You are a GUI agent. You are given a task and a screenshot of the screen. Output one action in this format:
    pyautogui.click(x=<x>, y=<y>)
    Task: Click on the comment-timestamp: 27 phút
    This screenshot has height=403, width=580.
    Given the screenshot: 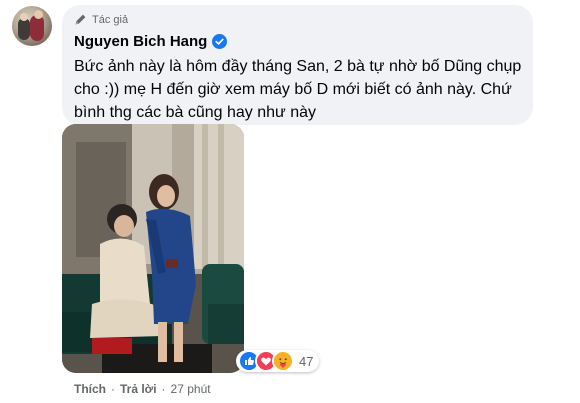 What is the action you would take?
    pyautogui.click(x=191, y=389)
    